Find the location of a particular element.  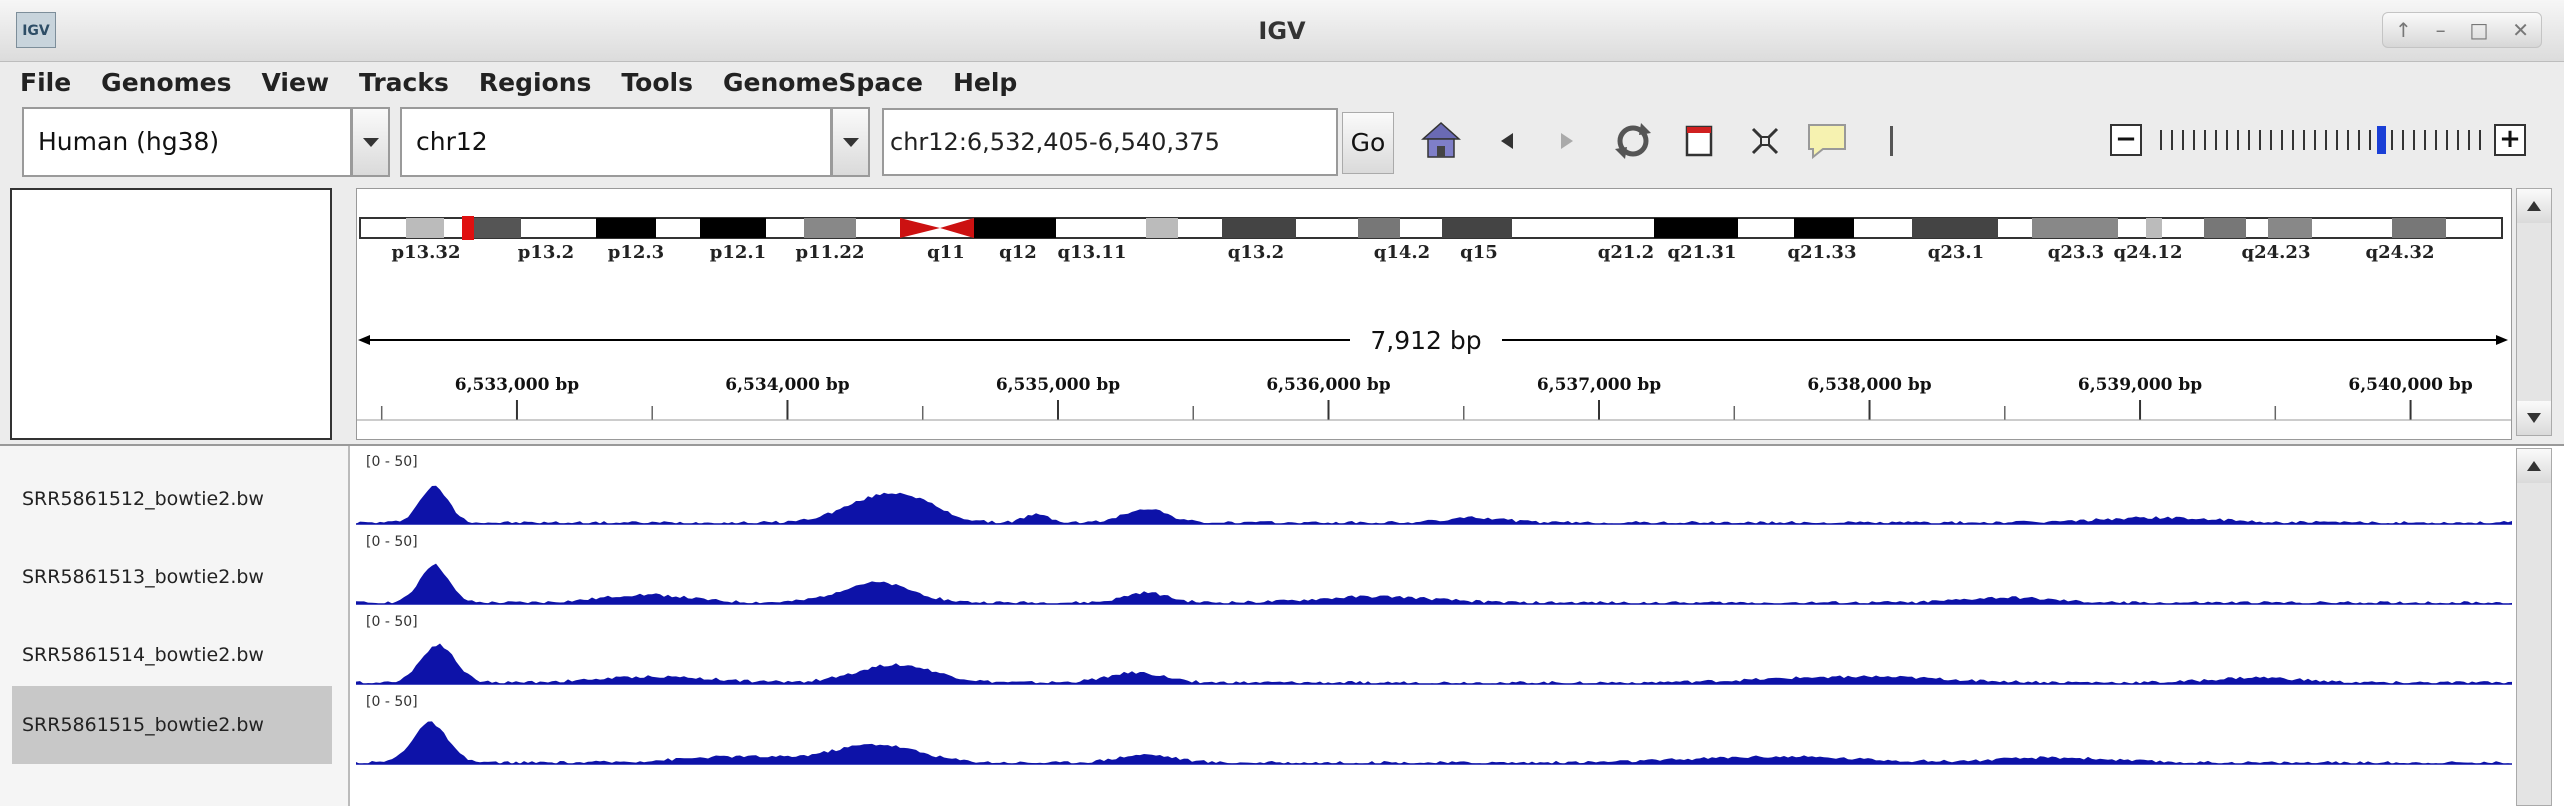

zoom-level-marker is located at coordinates (2381, 140).